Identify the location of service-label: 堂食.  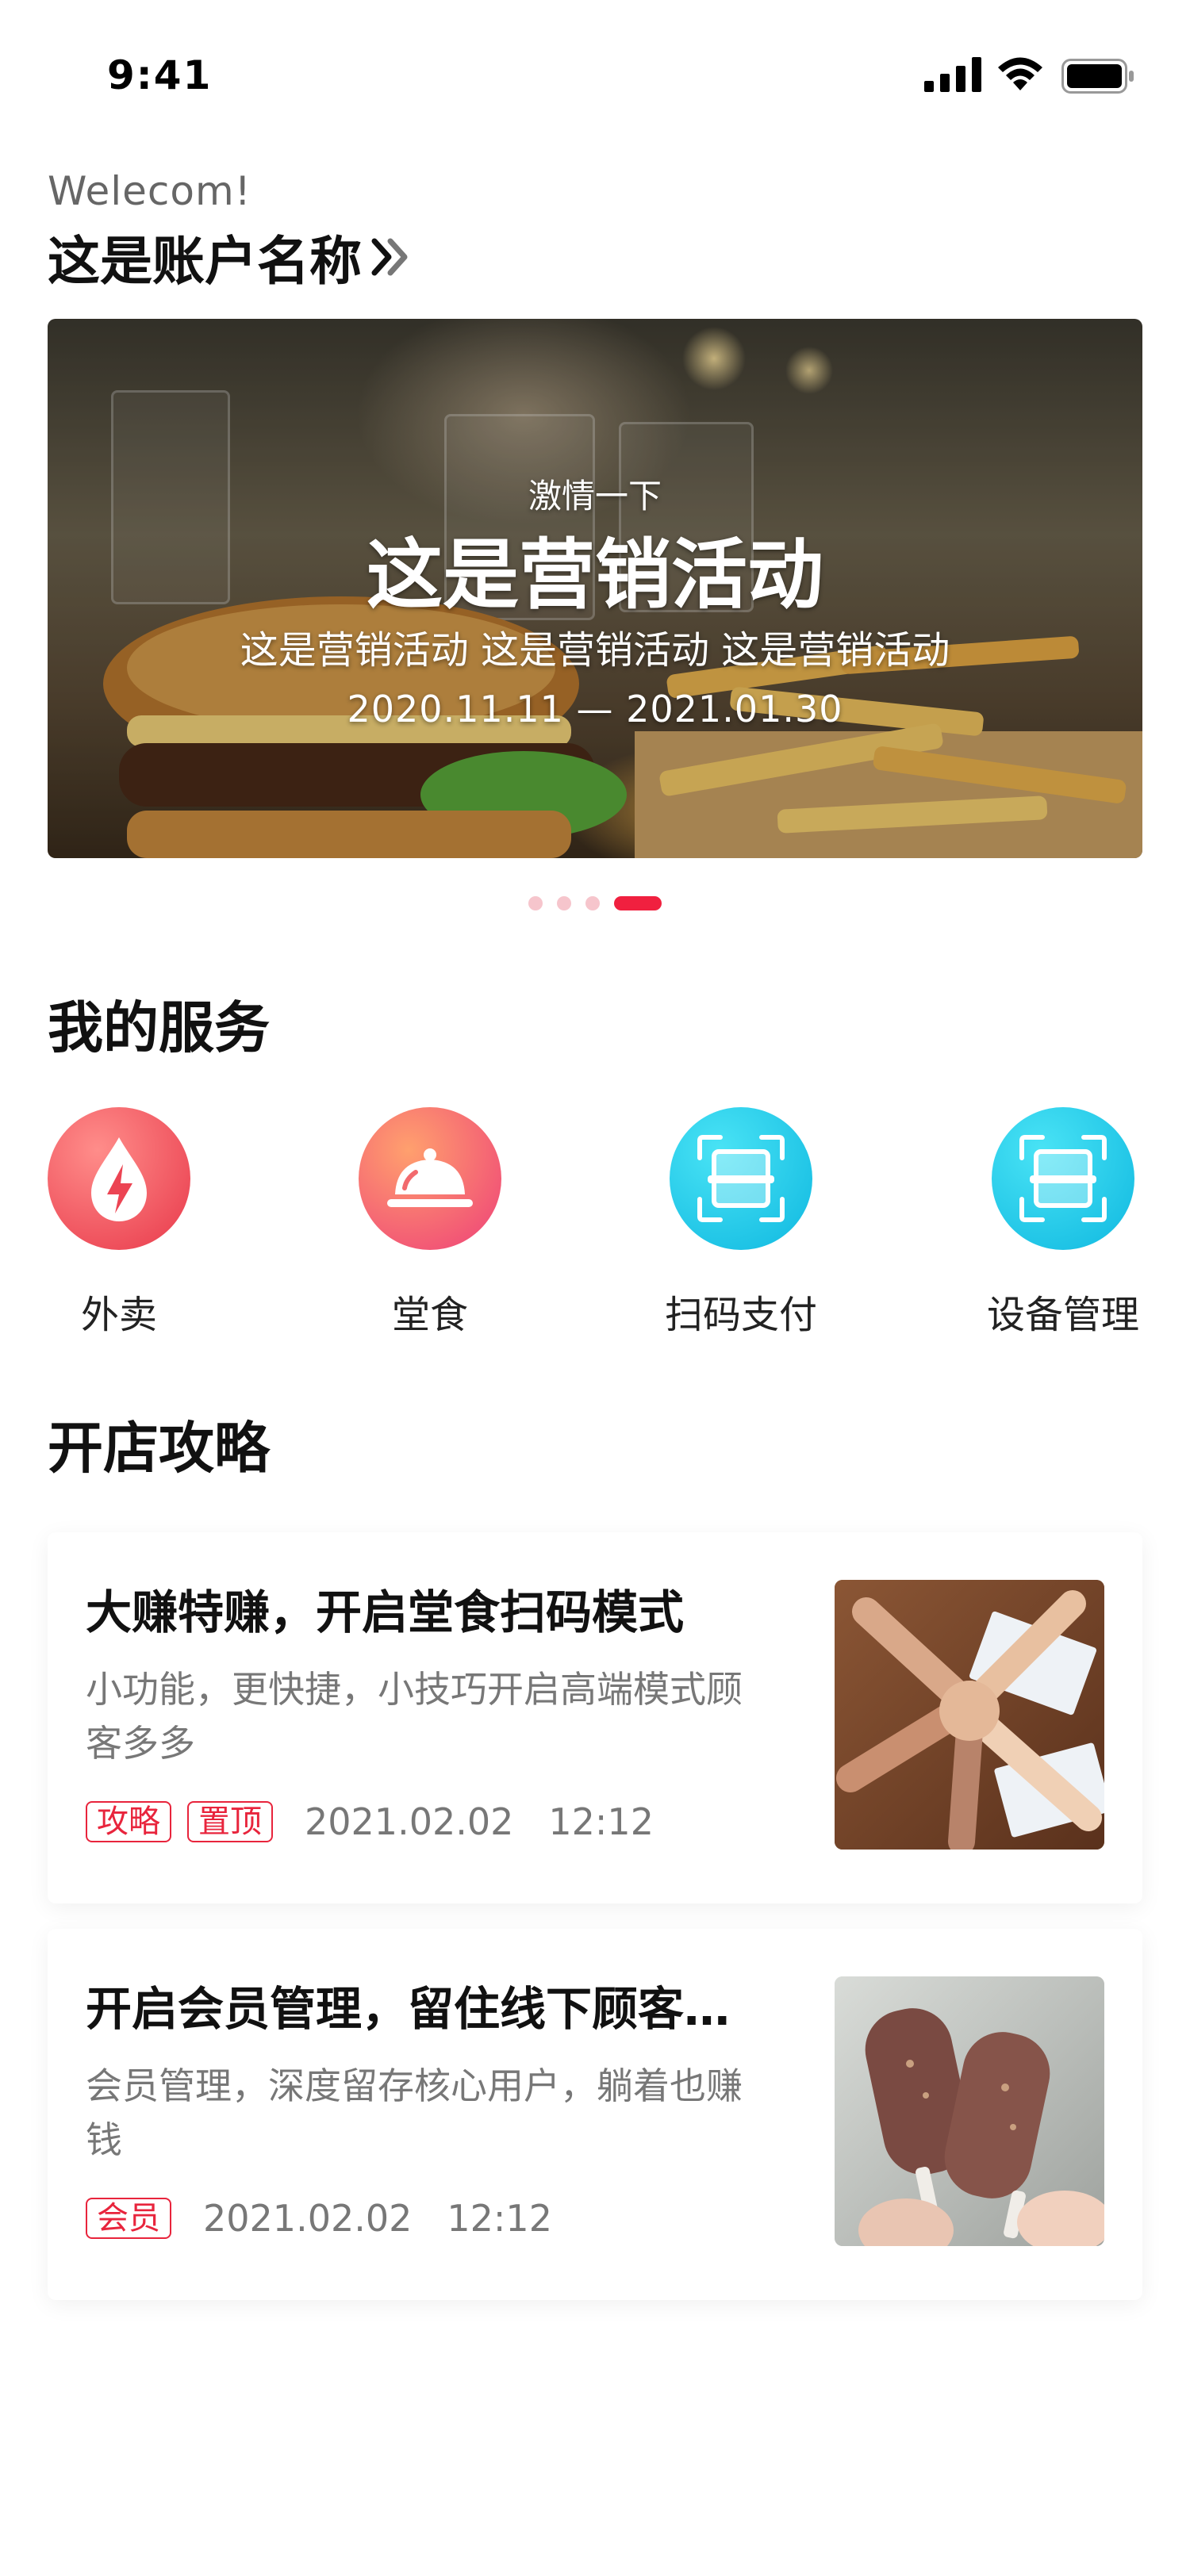
(429, 1315).